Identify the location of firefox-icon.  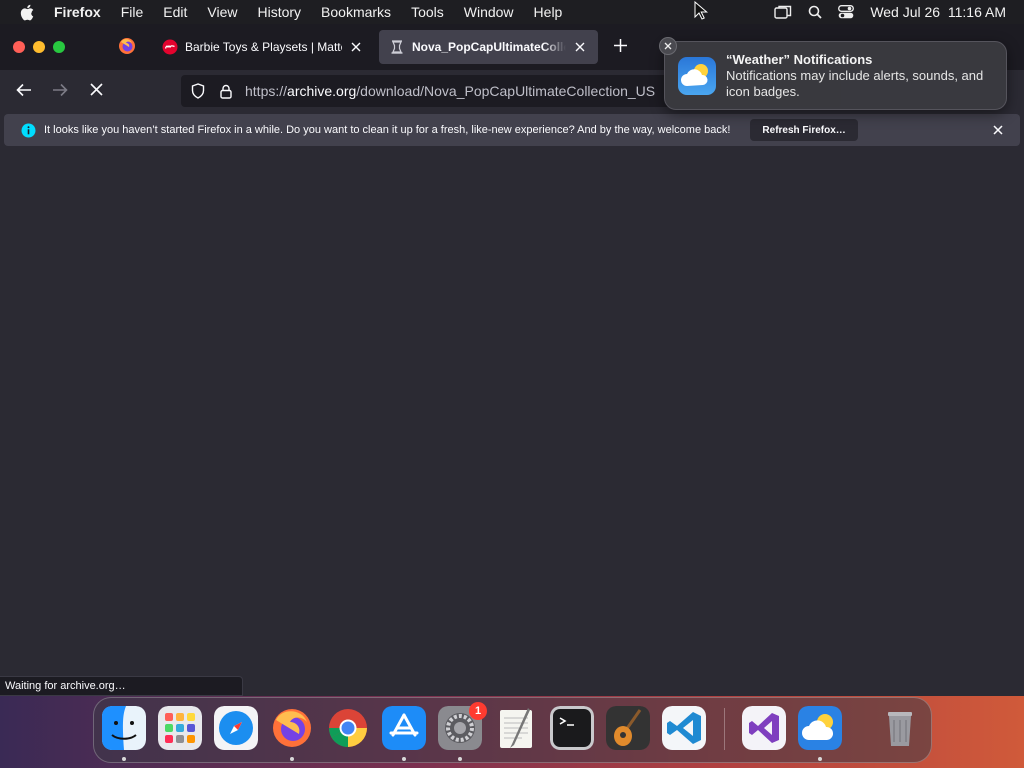
(127, 48).